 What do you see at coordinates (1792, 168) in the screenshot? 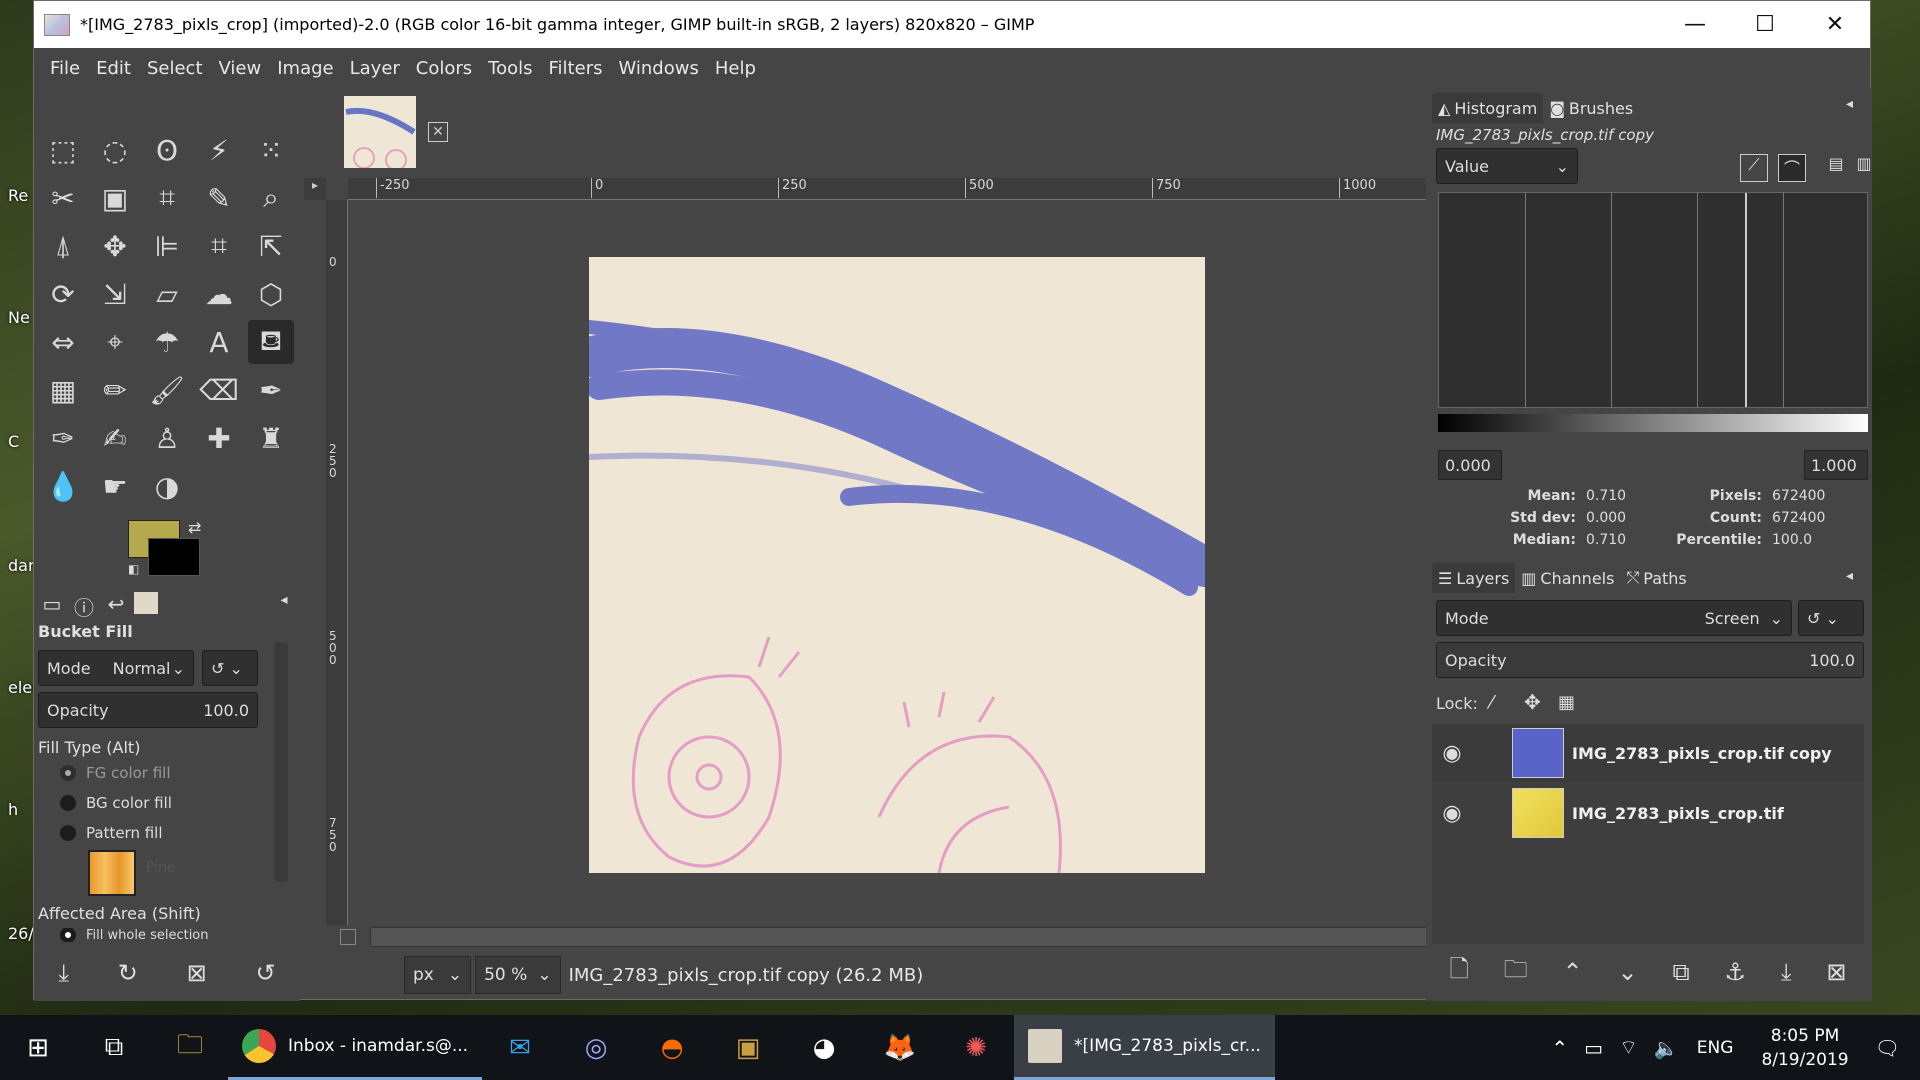
I see `log-histogram-icon: ⌒` at bounding box center [1792, 168].